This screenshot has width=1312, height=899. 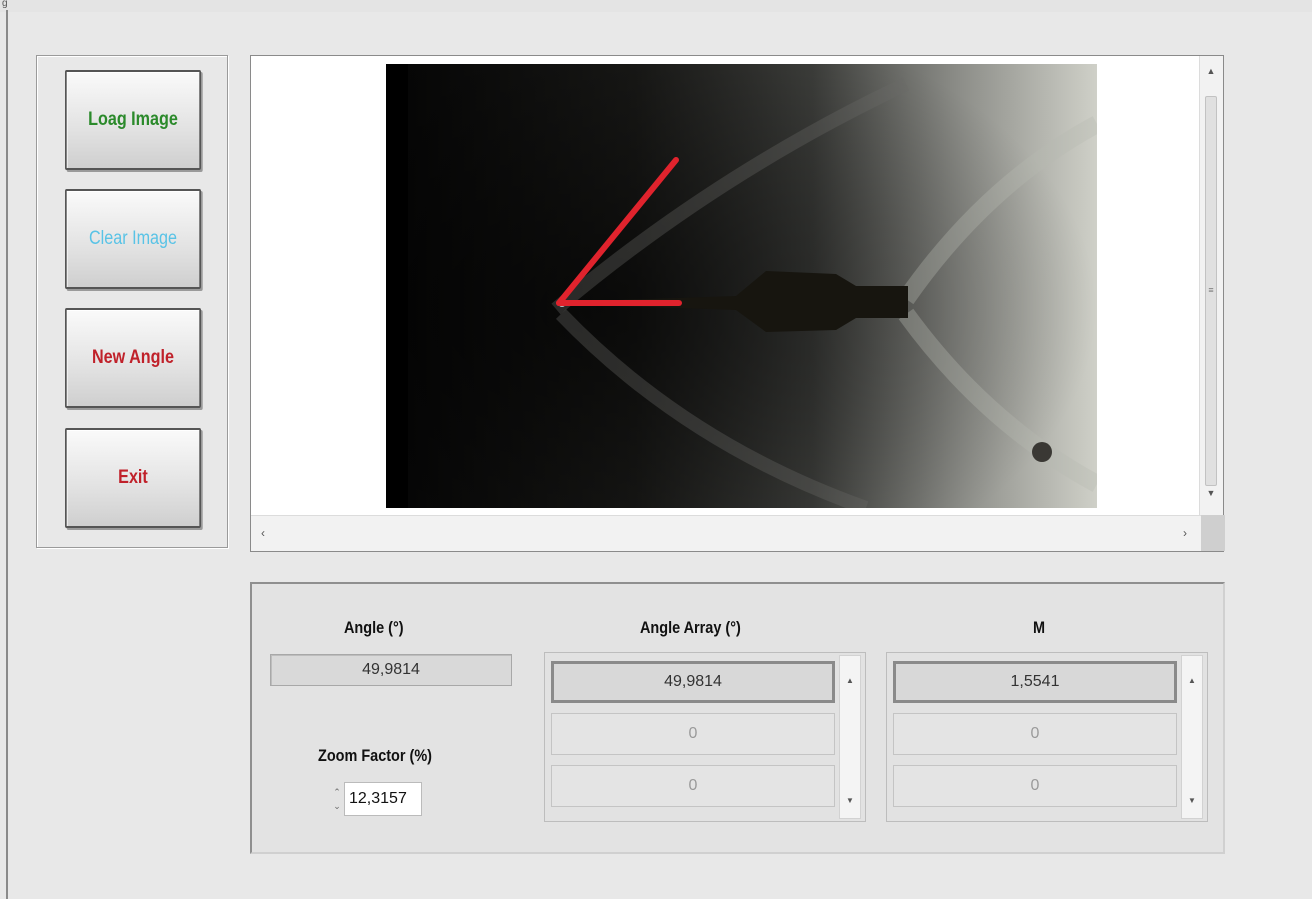 What do you see at coordinates (375, 755) in the screenshot?
I see `zoom-factor-label: Zoom Factor (%)` at bounding box center [375, 755].